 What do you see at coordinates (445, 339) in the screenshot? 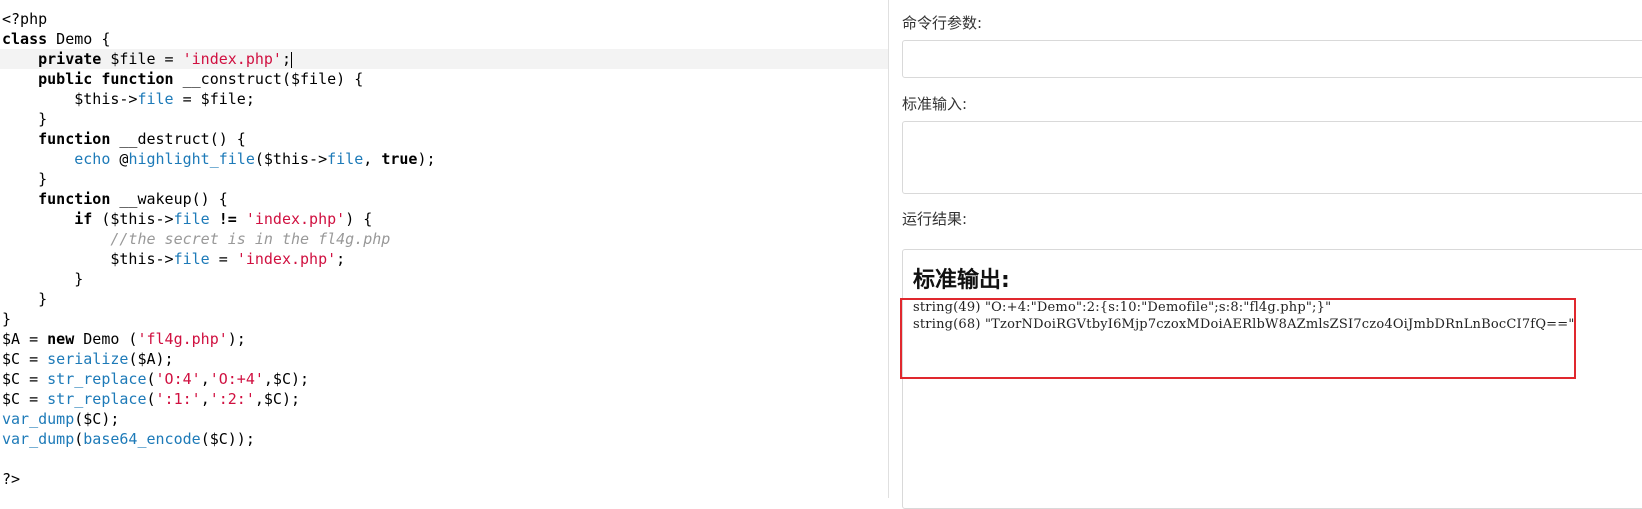
I see `code-line: $A = new Demo ('fl4g.php');` at bounding box center [445, 339].